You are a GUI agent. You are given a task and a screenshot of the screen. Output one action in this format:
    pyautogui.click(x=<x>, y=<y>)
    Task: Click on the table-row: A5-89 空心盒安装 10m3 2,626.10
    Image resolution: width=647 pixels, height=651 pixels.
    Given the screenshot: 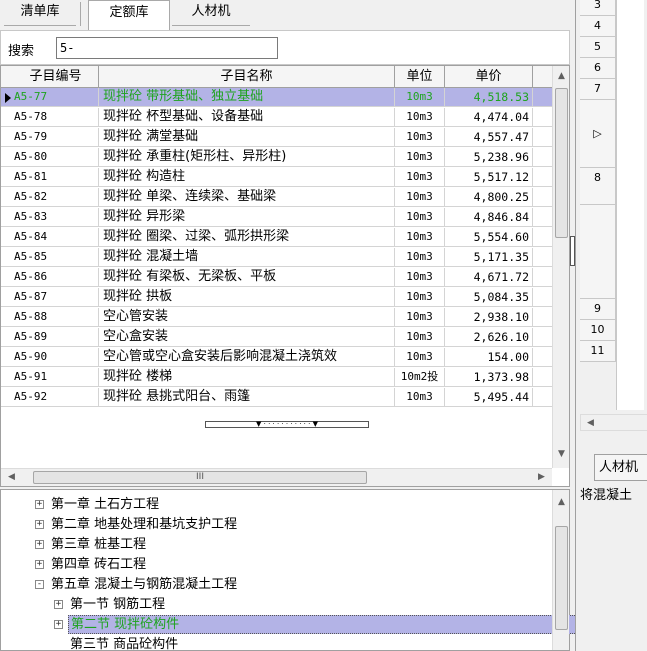 What is the action you would take?
    pyautogui.click(x=276, y=337)
    